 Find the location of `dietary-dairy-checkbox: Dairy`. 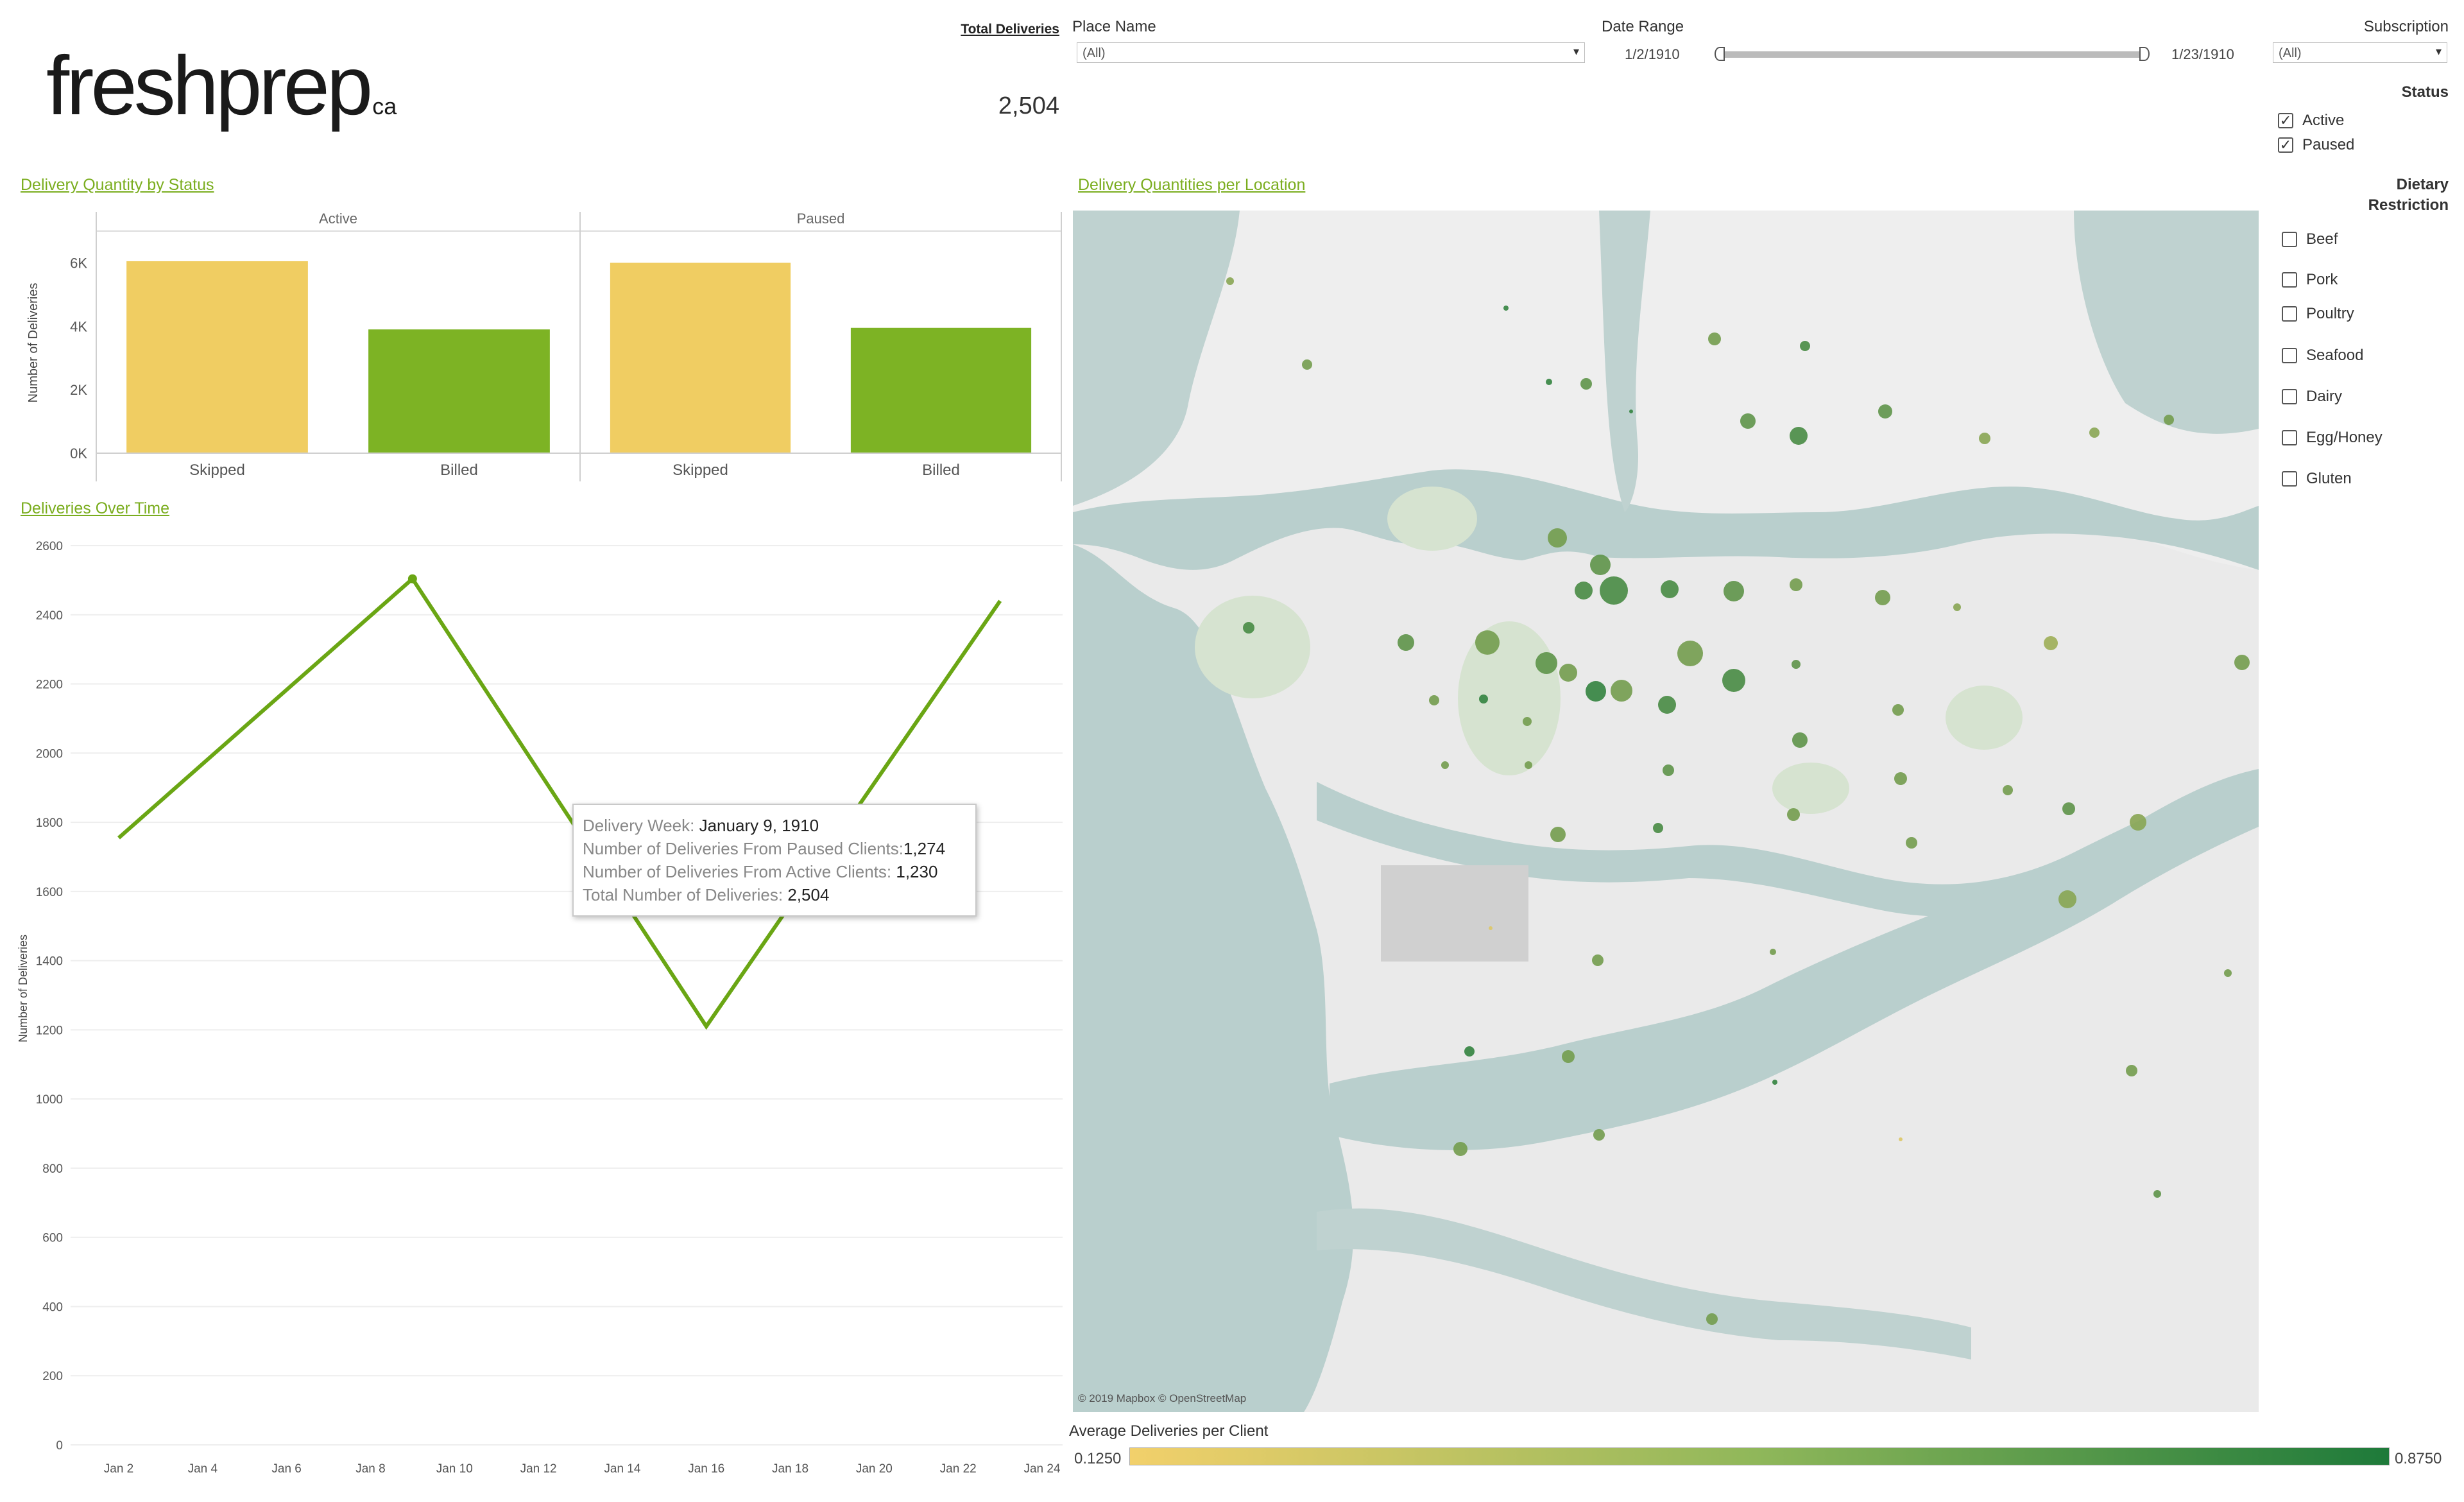

dietary-dairy-checkbox: Dairy is located at coordinates (2312, 397).